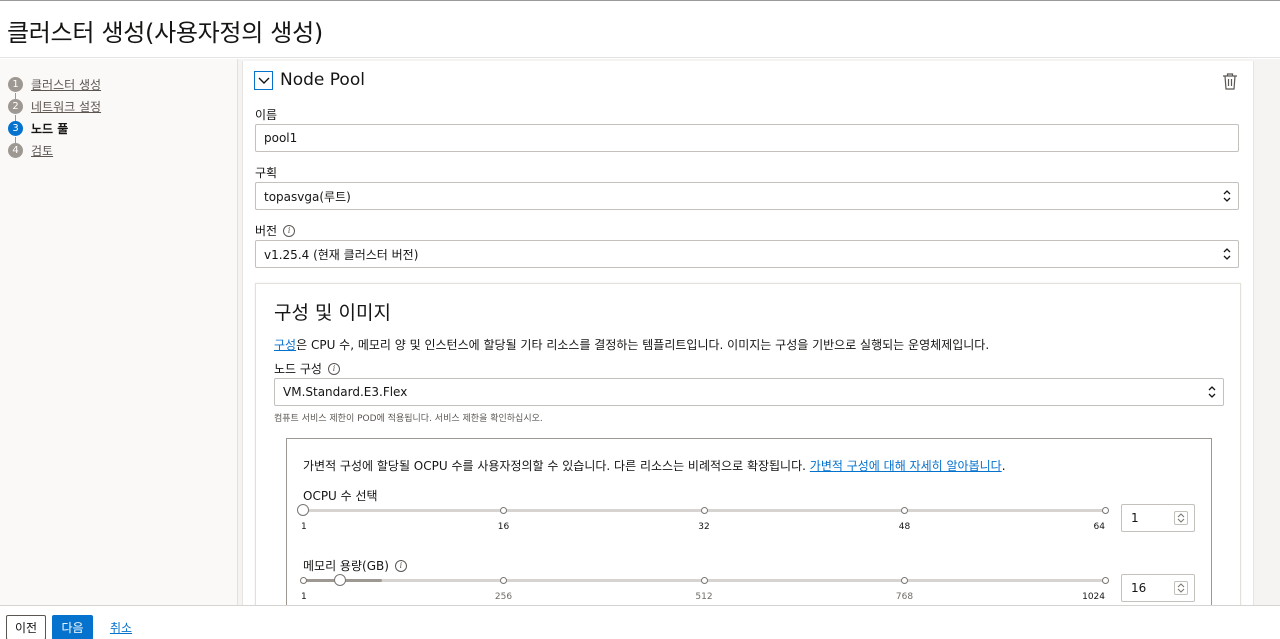  What do you see at coordinates (15, 150) in the screenshot?
I see `step-number: 4` at bounding box center [15, 150].